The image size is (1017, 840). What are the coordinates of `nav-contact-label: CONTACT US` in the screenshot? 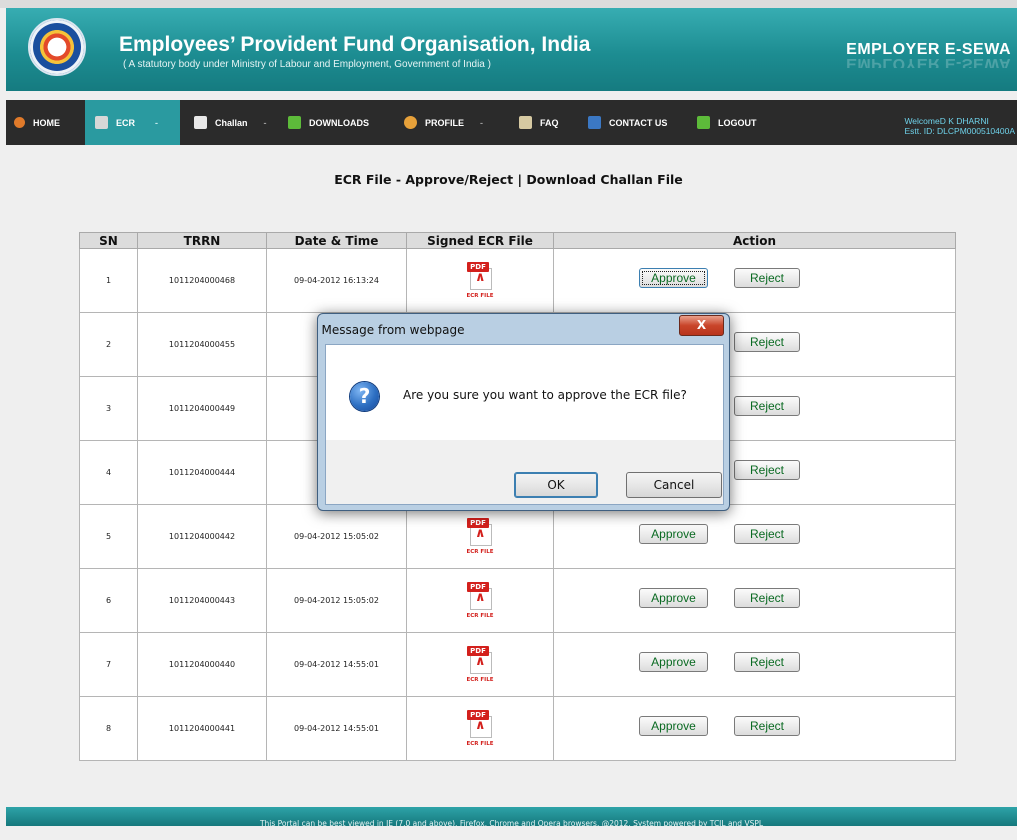 It's located at (638, 122).